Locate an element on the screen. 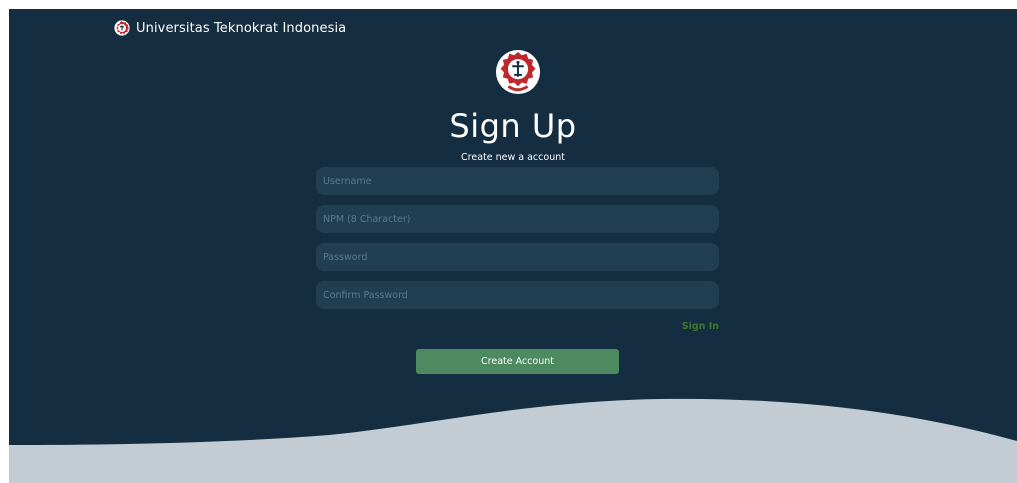 This screenshot has width=1017, height=483. password-input is located at coordinates (517, 257).